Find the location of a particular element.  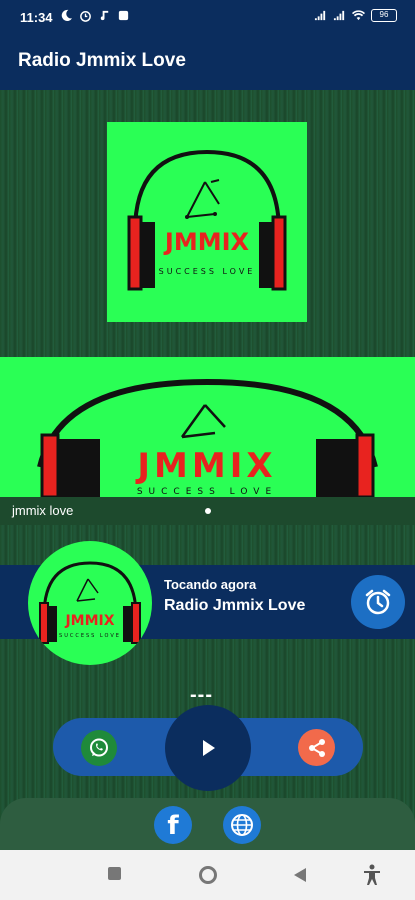

artwork-tagline-text: SUCCESS LOVE is located at coordinates (90, 636).